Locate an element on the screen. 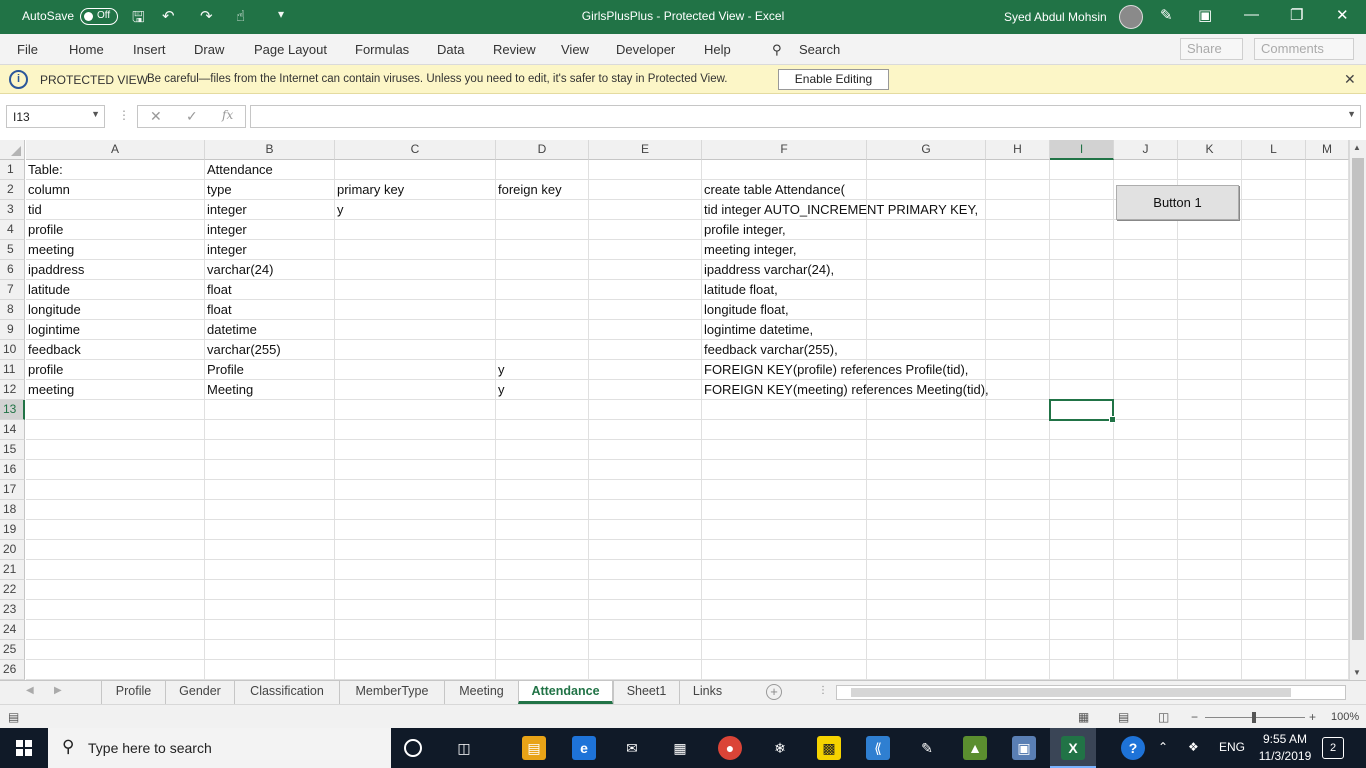  cell-e7 is located at coordinates (645, 290).